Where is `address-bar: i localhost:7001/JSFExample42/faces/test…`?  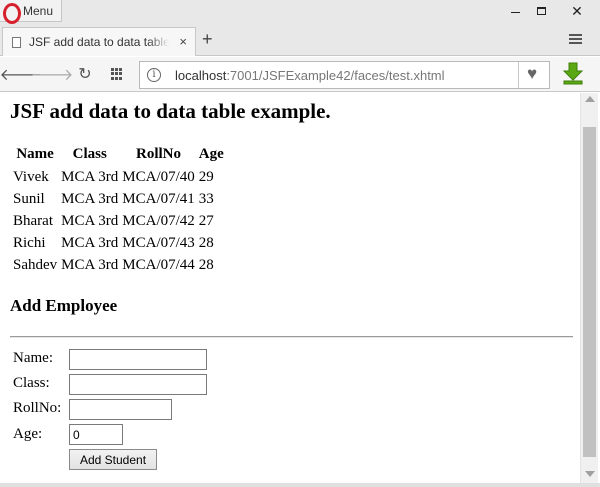 address-bar: i localhost:7001/JSFExample42/faces/test… is located at coordinates (344, 75).